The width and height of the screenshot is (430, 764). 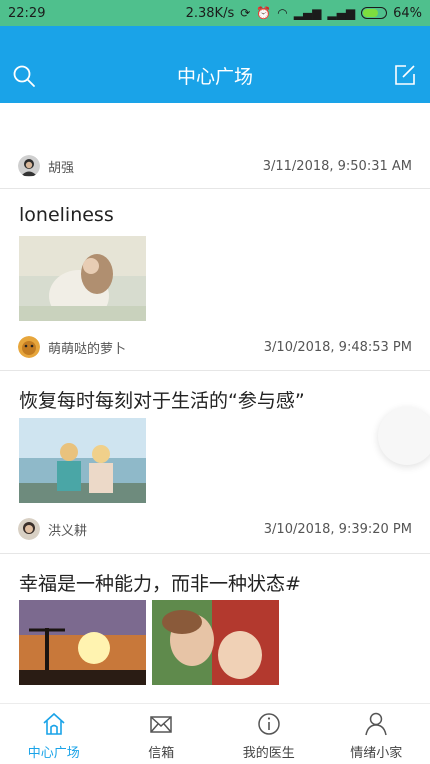 What do you see at coordinates (215, 166) in the screenshot?
I see `post-author-row: 胡强 3/11/2018, 9:50:31 AM` at bounding box center [215, 166].